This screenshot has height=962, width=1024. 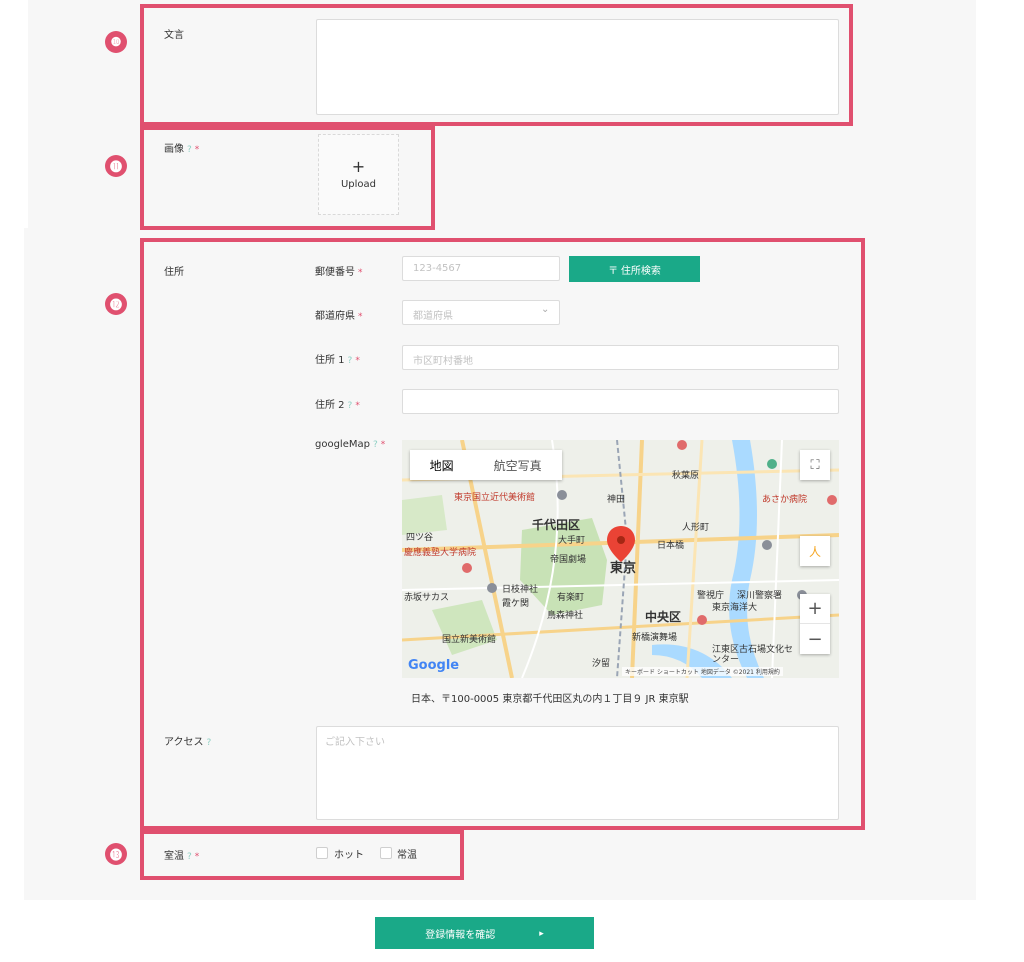 What do you see at coordinates (702, 671) in the screenshot?
I see `map-attribution: キーボード ショートカット 地図データ ©2021 利用規約` at bounding box center [702, 671].